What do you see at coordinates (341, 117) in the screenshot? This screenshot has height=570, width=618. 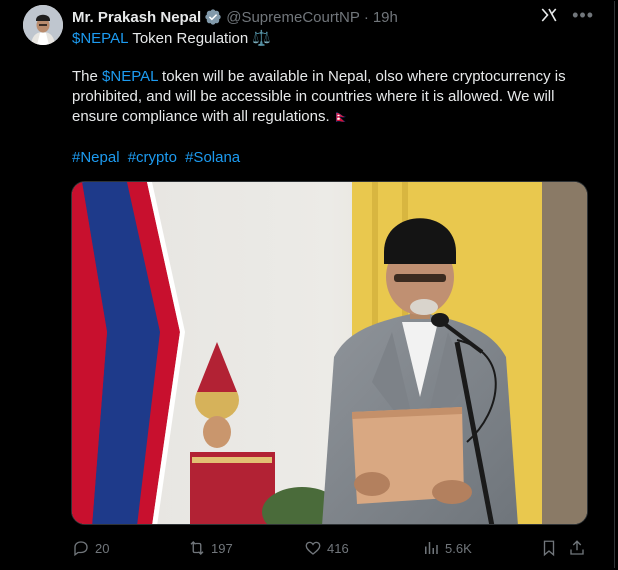 I see `nepal-flag-emoji: 🇳🇵` at bounding box center [341, 117].